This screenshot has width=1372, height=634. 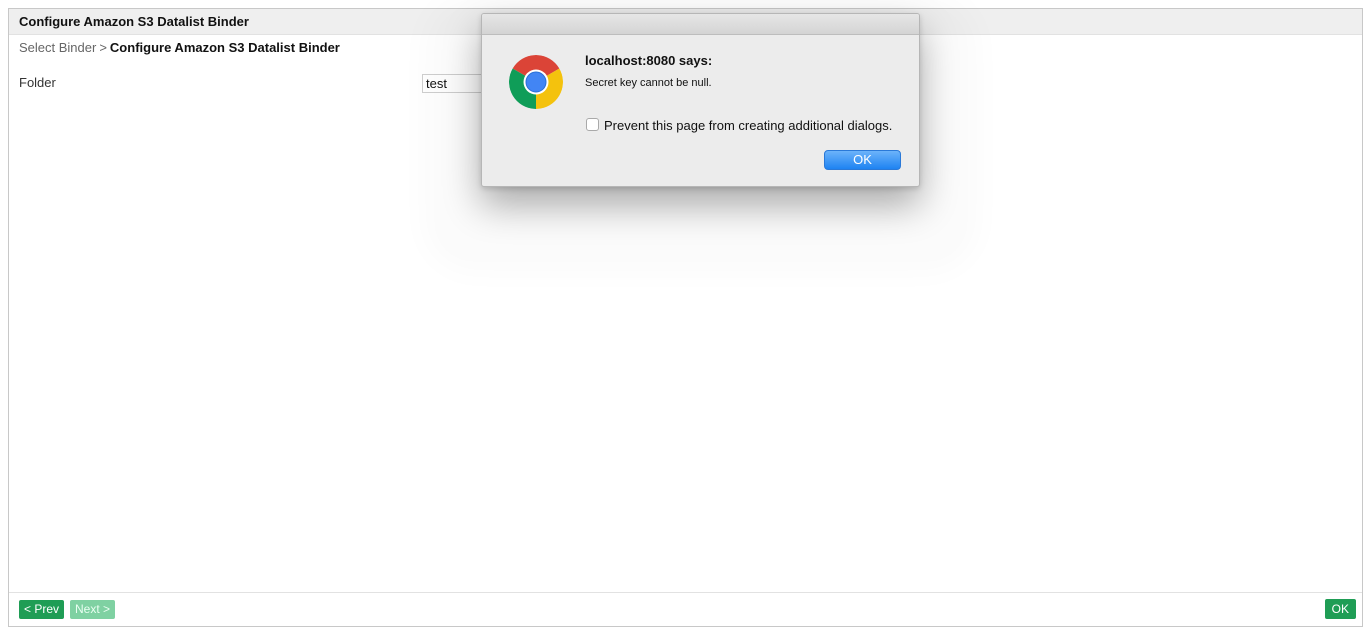 What do you see at coordinates (649, 60) in the screenshot?
I see `dialog-title: localhost:8080 says:` at bounding box center [649, 60].